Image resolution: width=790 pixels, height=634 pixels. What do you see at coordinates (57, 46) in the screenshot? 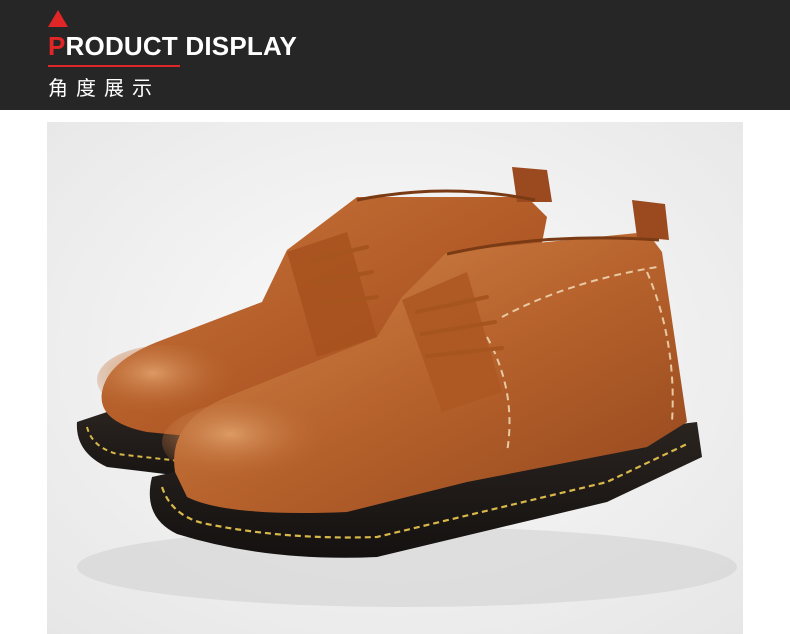
I see `title-first-letter: P` at bounding box center [57, 46].